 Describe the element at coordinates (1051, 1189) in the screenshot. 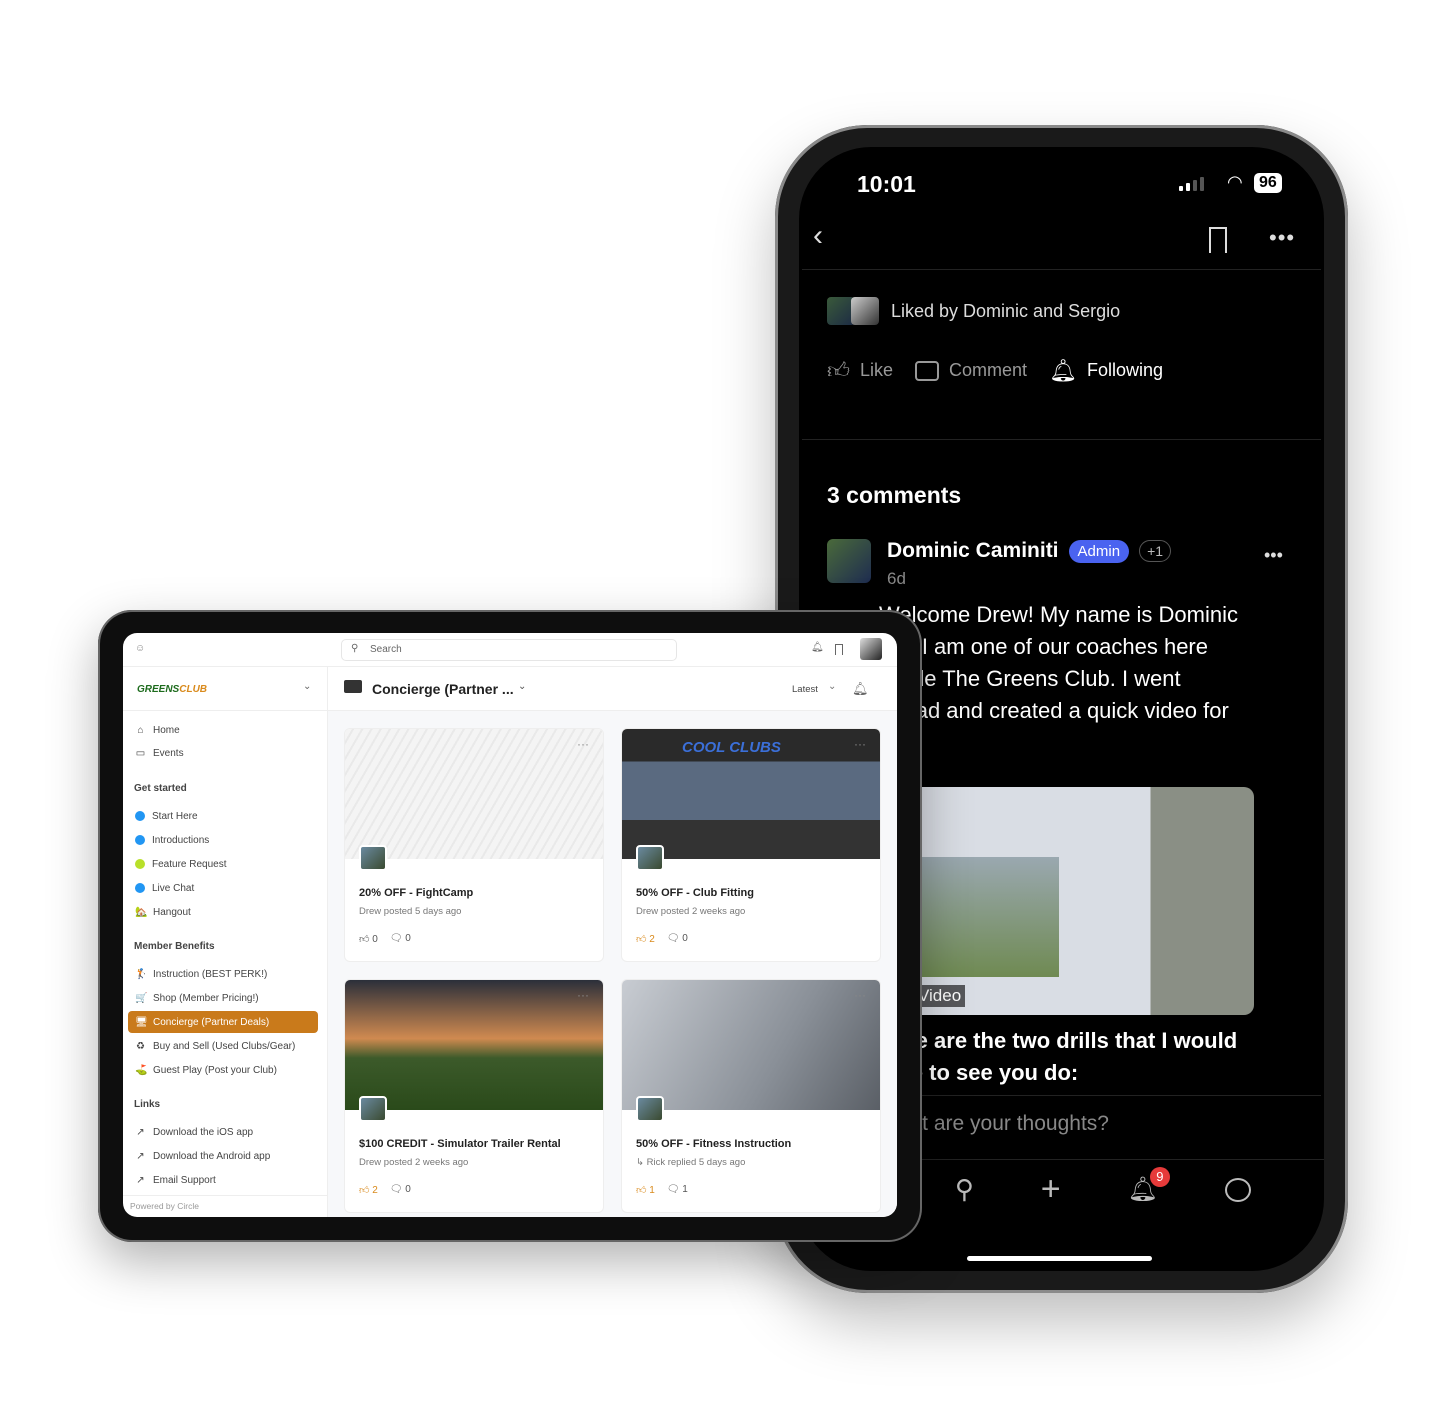

I see `plus-icon: +` at that location.